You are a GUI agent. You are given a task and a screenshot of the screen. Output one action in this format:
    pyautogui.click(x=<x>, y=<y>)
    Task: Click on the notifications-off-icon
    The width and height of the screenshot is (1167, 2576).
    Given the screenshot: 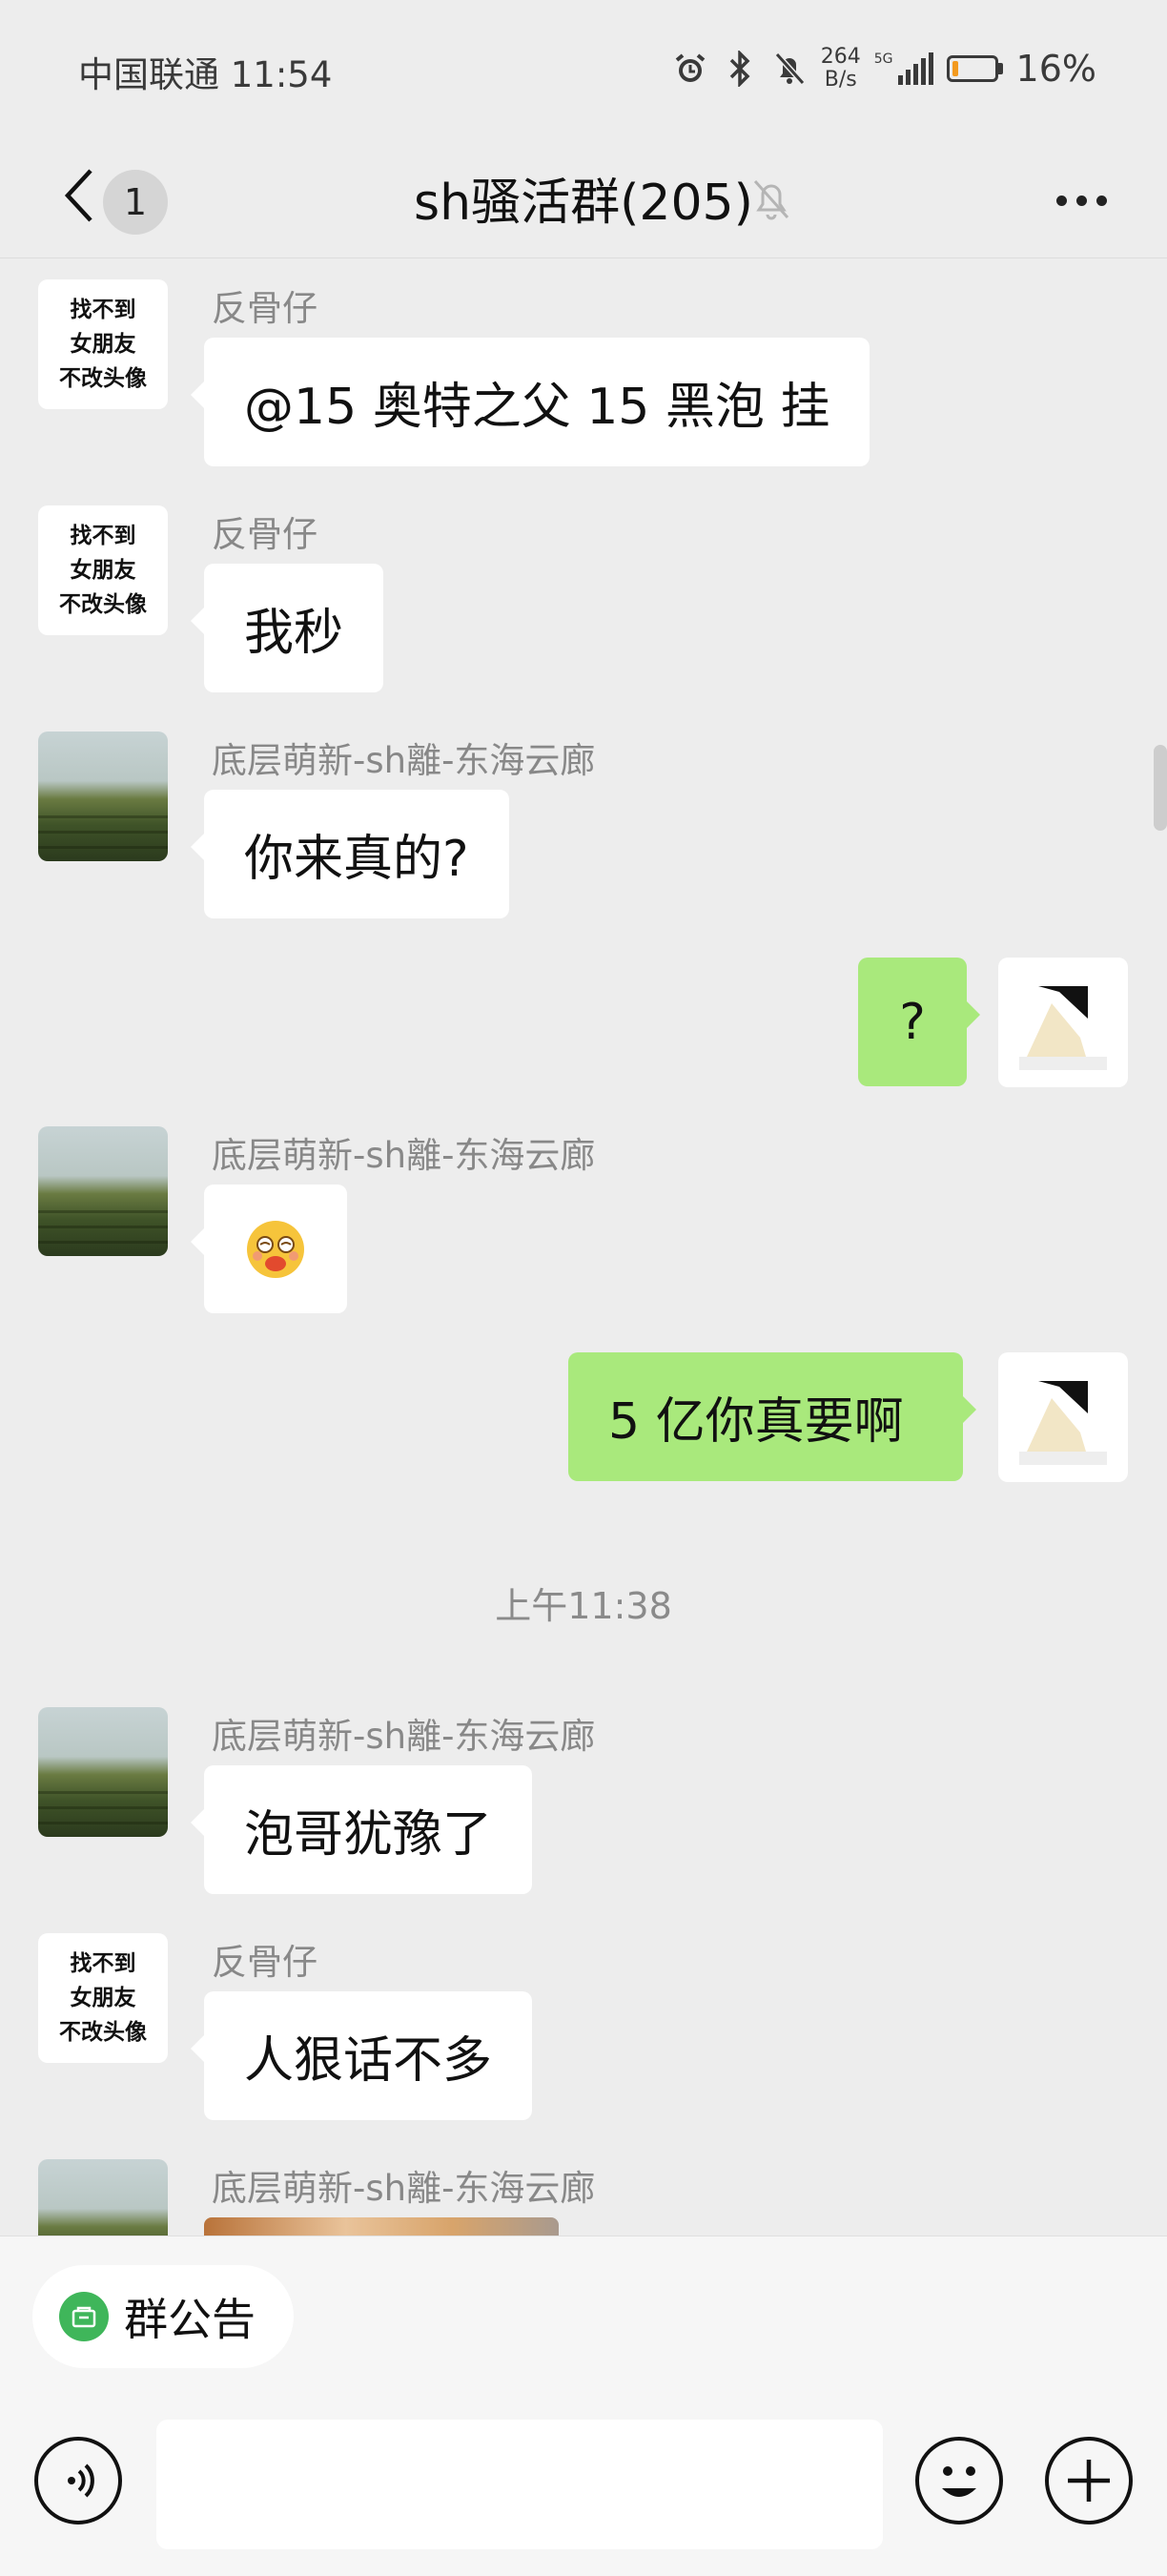 What is the action you would take?
    pyautogui.click(x=789, y=69)
    